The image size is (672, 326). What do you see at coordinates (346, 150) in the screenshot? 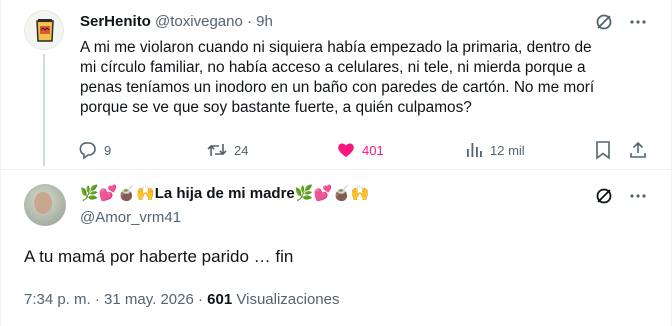
I see `like-icon` at bounding box center [346, 150].